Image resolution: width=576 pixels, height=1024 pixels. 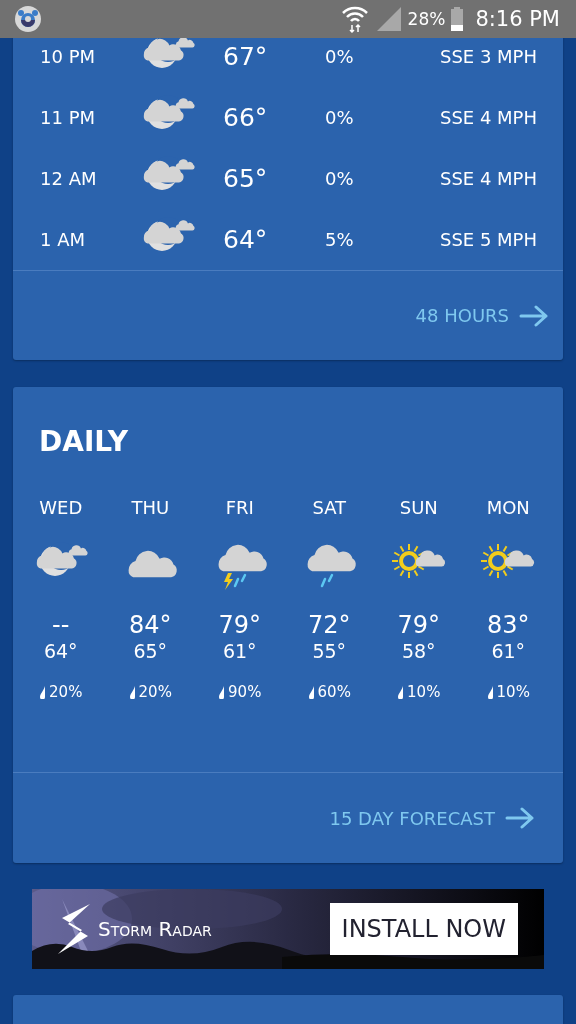 What do you see at coordinates (68, 178) in the screenshot?
I see `hour-label: 12 AM` at bounding box center [68, 178].